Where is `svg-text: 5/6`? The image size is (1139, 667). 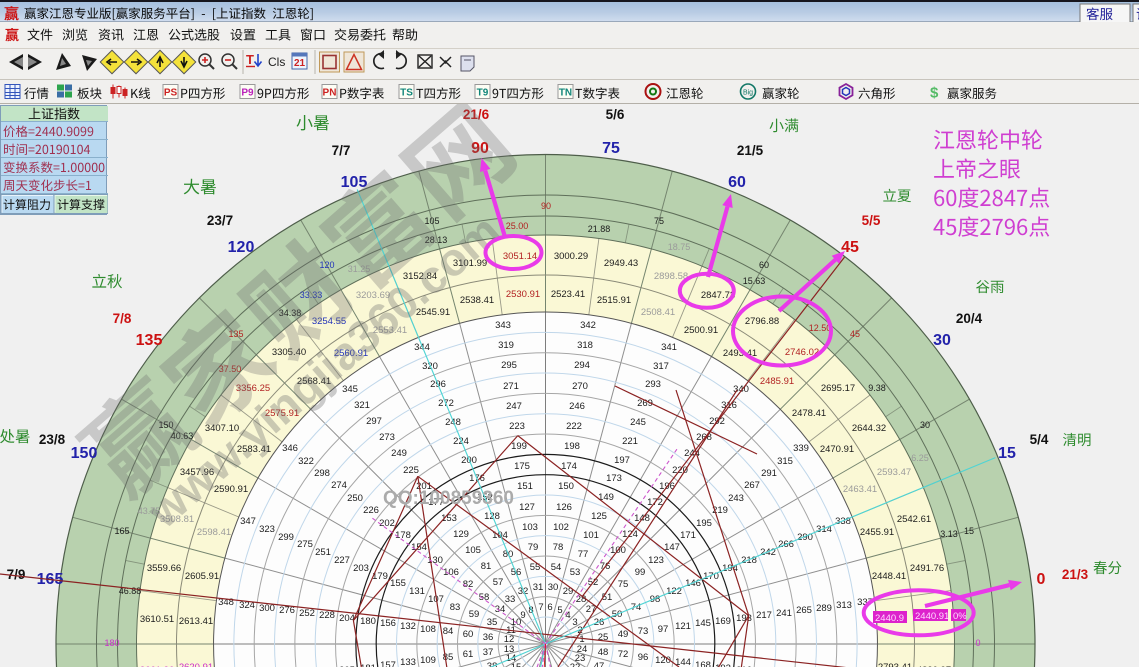 svg-text: 5/6 is located at coordinates (615, 114).